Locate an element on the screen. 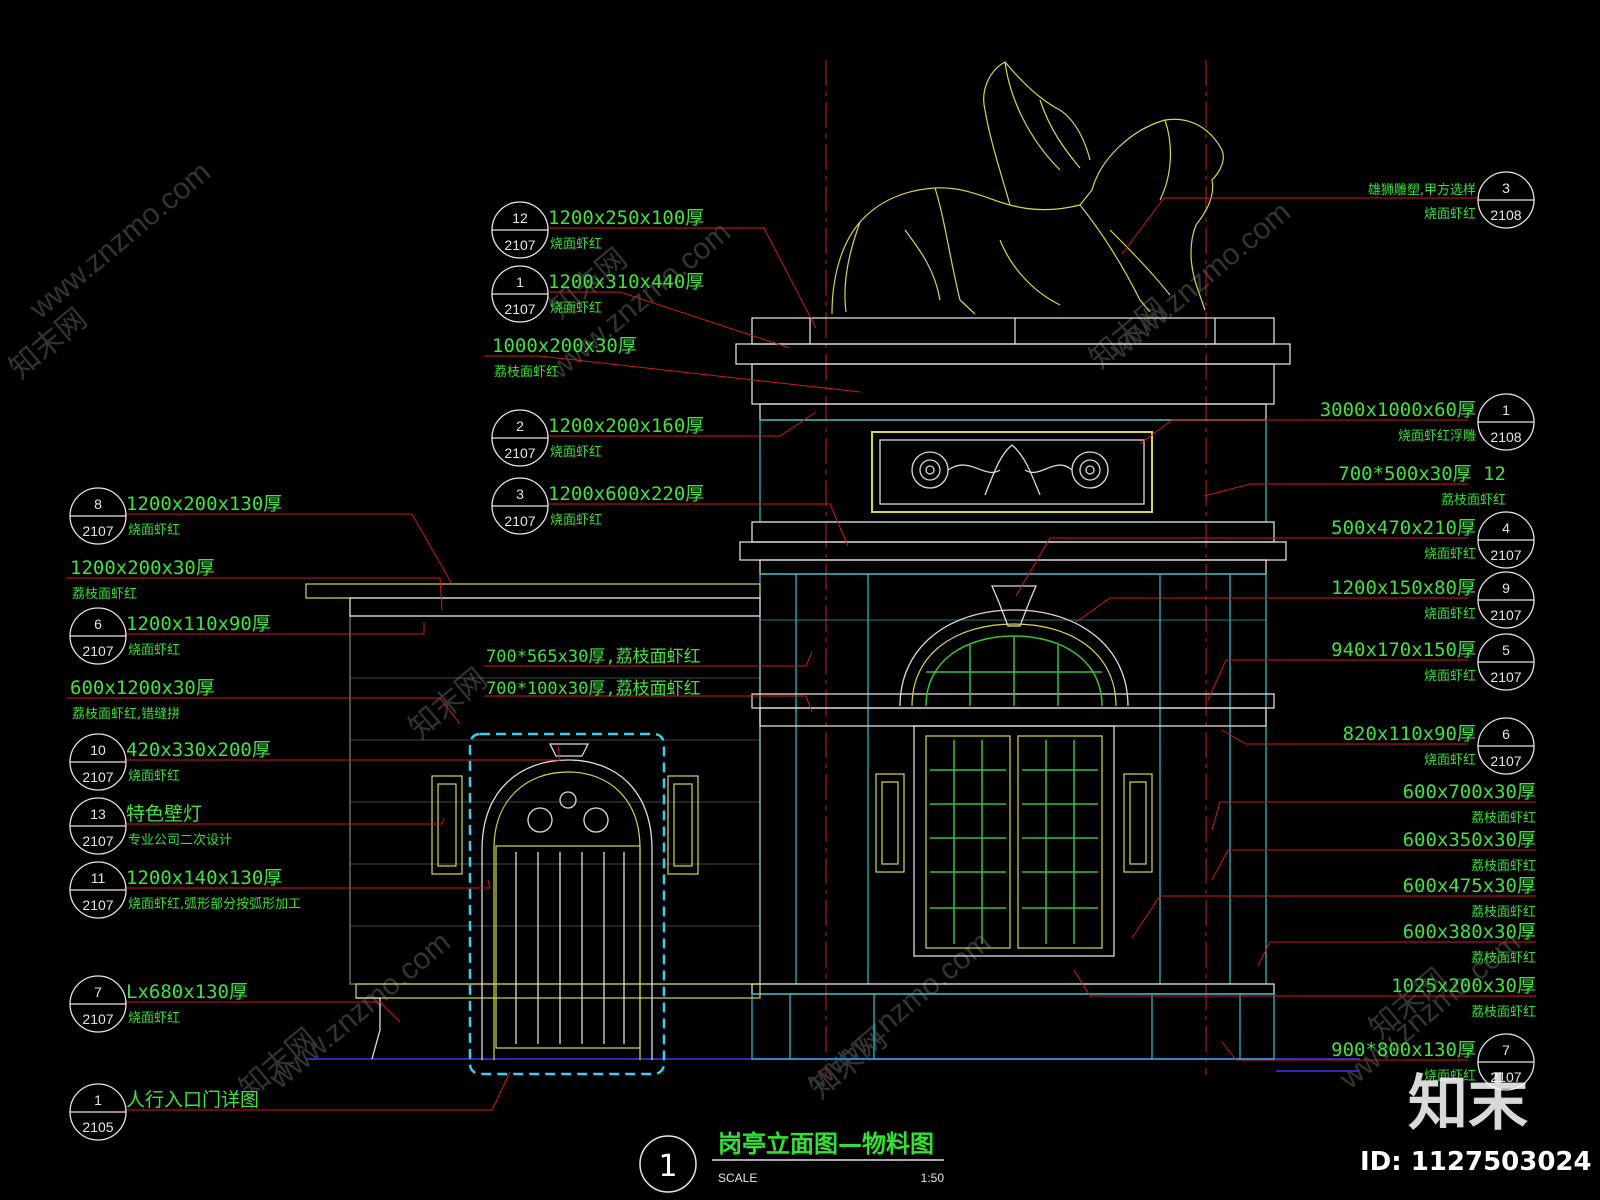  callout-dimension: Lx680x130厚 is located at coordinates (187, 992).